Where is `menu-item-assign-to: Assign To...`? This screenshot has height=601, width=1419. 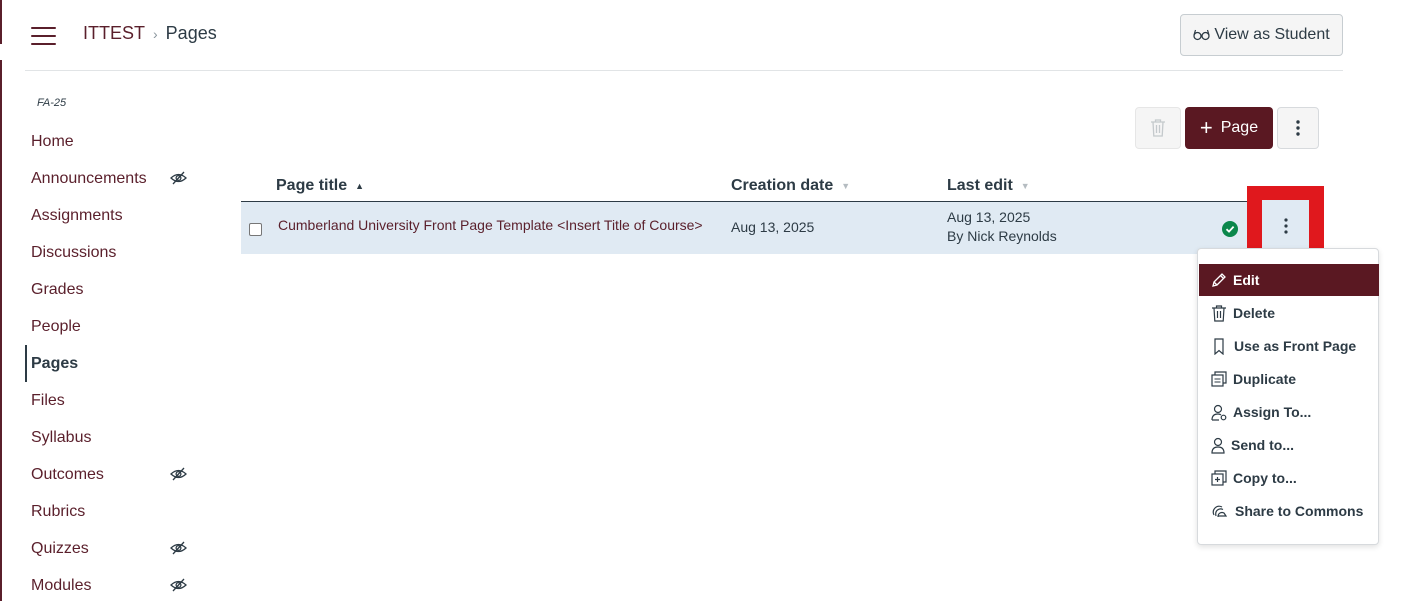
menu-item-assign-to: Assign To... is located at coordinates (1289, 412).